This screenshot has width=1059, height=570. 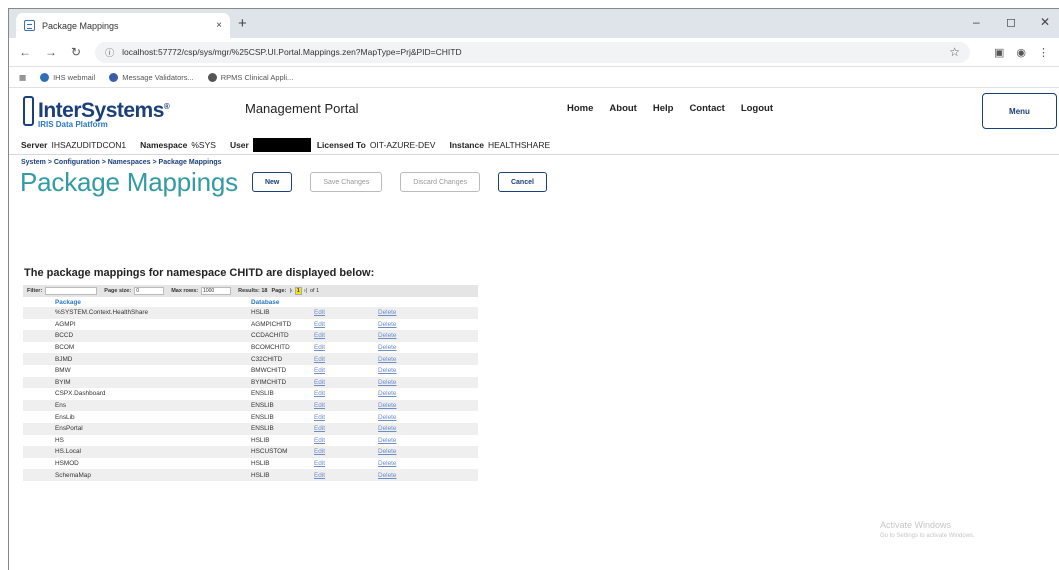 What do you see at coordinates (290, 291) in the screenshot?
I see `first-page-icon: |‹` at bounding box center [290, 291].